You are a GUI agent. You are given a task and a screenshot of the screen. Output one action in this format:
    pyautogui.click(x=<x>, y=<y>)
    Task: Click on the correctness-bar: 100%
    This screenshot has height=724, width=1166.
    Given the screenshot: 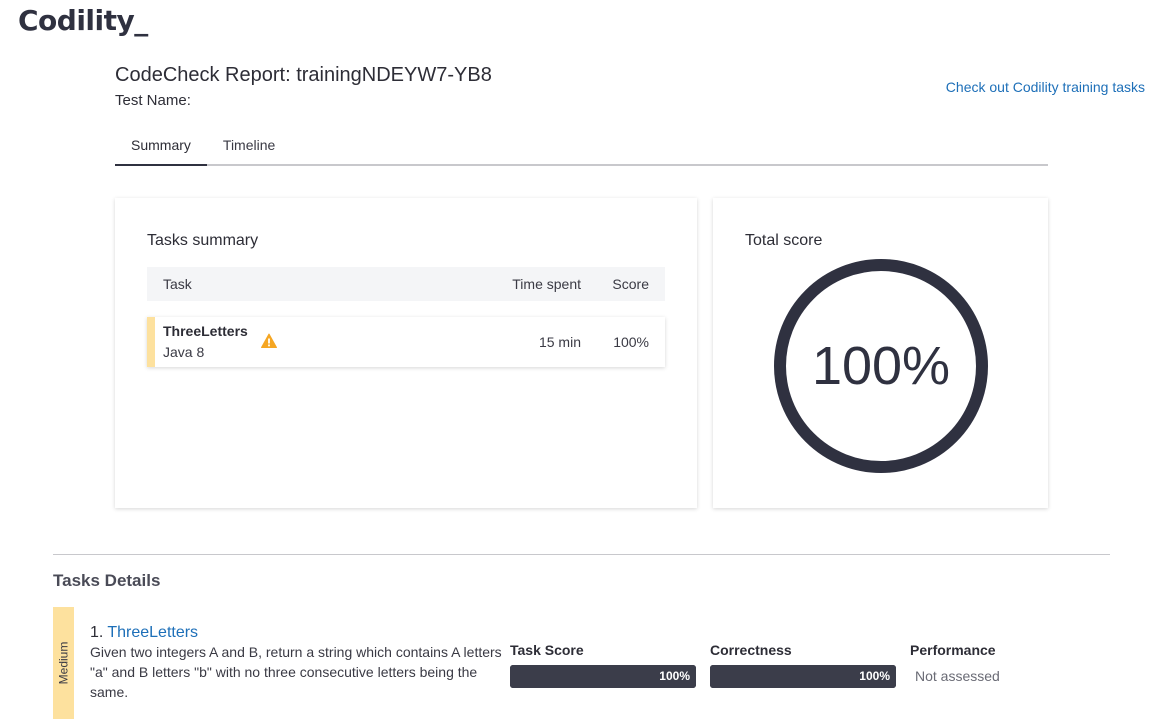 What is the action you would take?
    pyautogui.click(x=803, y=676)
    